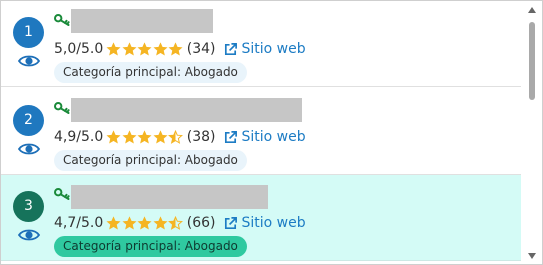 The width and height of the screenshot is (543, 265). I want to click on review-count: (66), so click(201, 223).